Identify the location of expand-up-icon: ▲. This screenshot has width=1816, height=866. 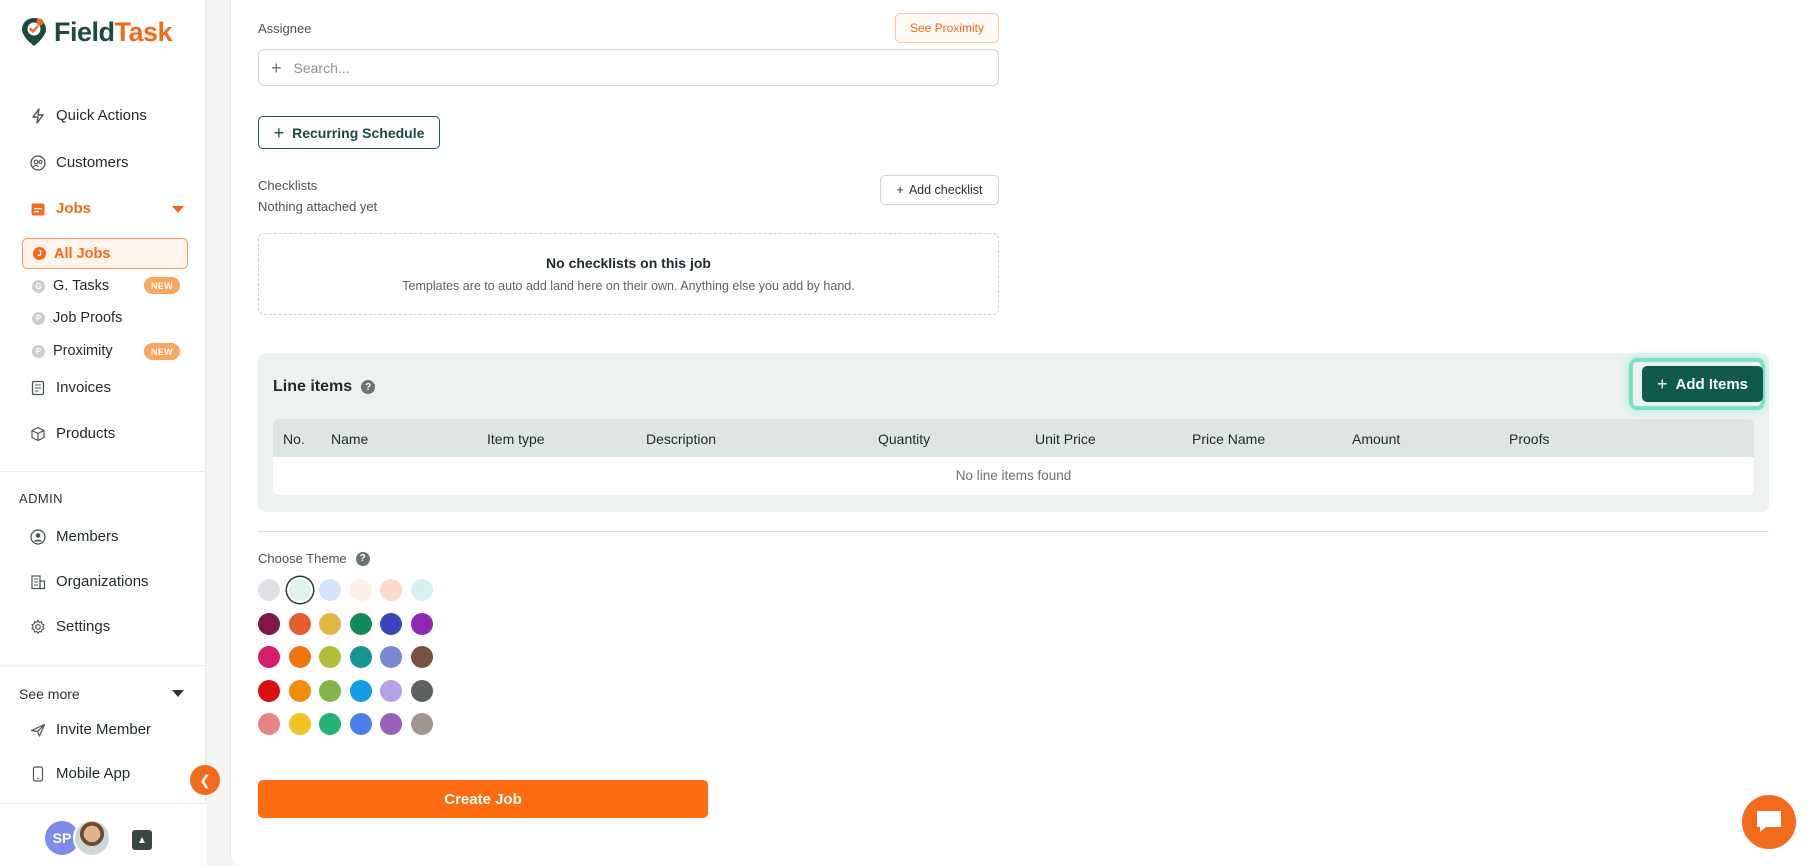
(142, 840).